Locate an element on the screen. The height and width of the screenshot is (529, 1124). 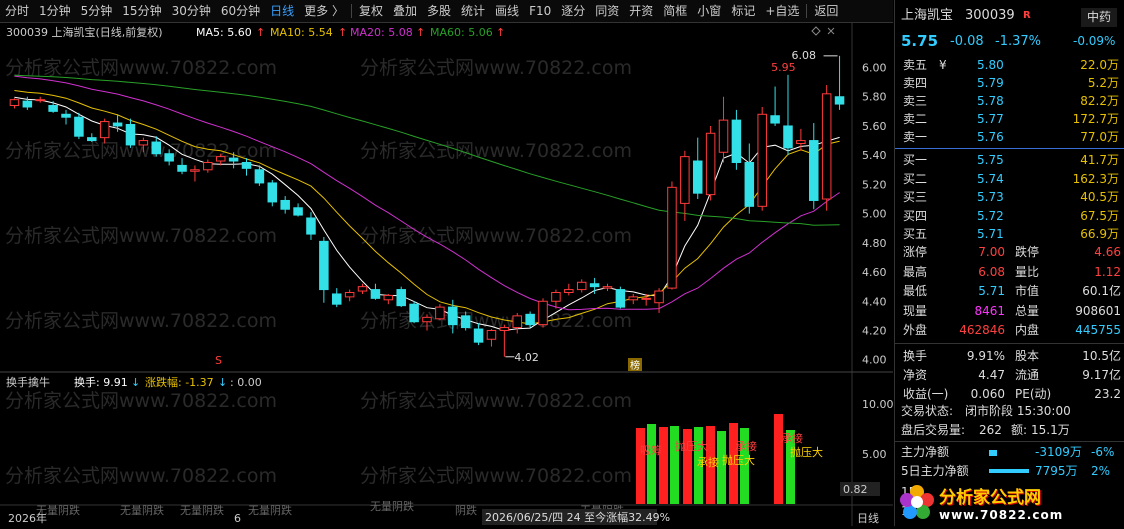
bid-row: 买四 5.72 67.5万 is located at coordinates (1009, 216).